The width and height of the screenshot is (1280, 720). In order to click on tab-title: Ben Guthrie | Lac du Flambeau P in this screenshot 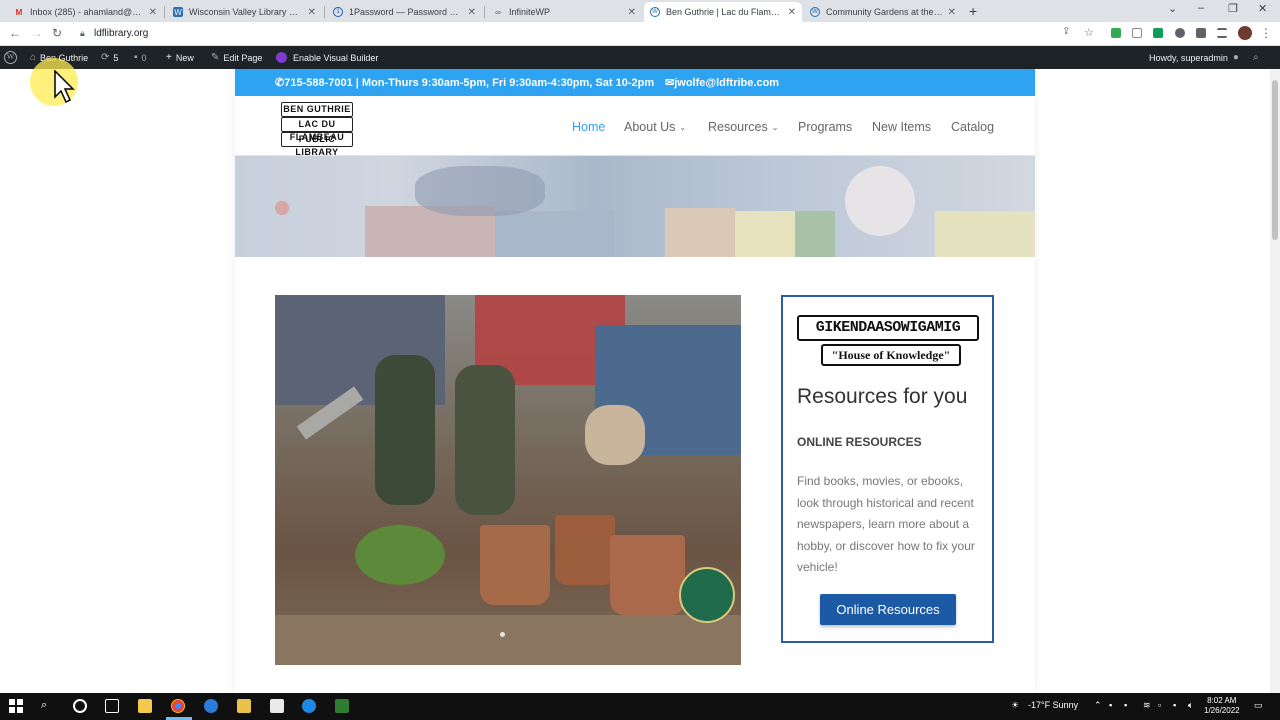, I will do `click(725, 12)`.